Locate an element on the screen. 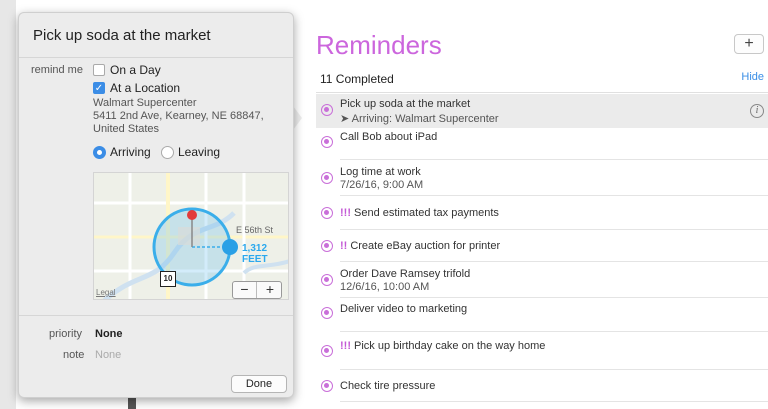  priority-select: None is located at coordinates (109, 334).